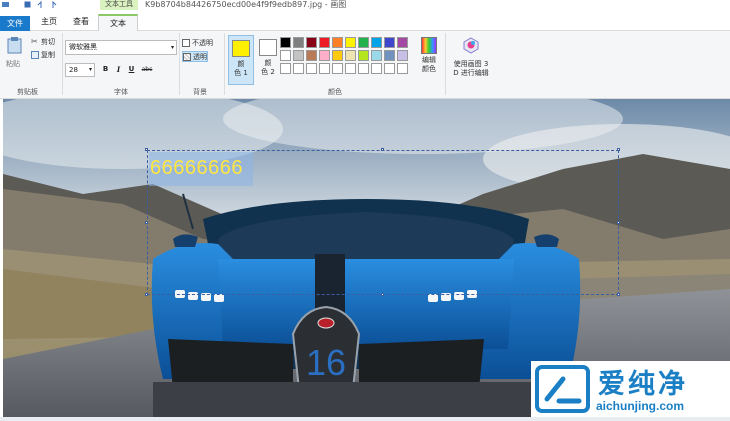 The image size is (730, 421). I want to click on watermark-brand: 爱纯净, so click(643, 384).